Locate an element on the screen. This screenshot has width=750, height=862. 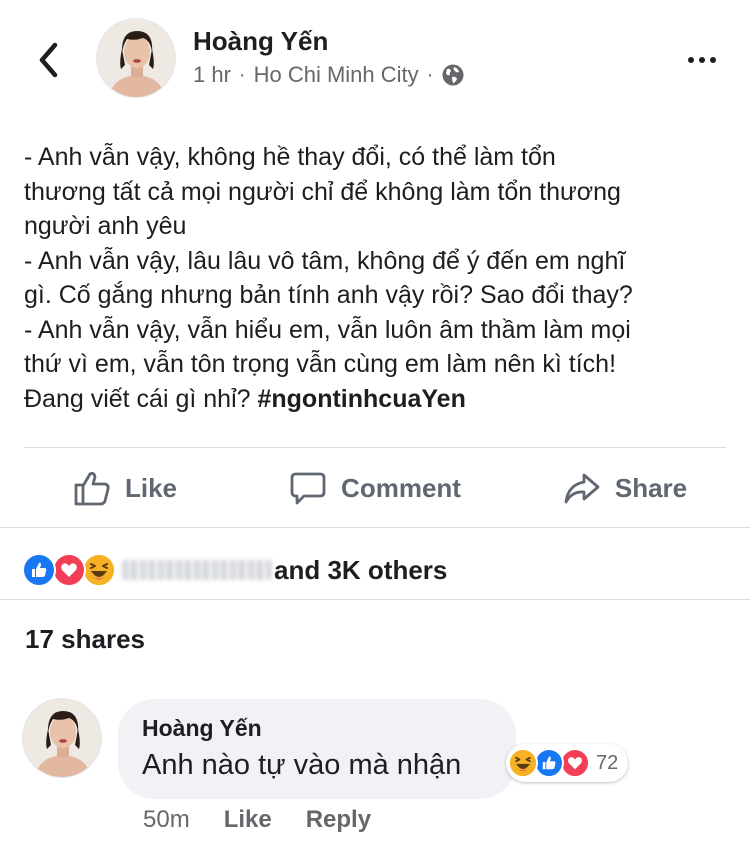
reactions-summary: and 3K others is located at coordinates (234, 570).